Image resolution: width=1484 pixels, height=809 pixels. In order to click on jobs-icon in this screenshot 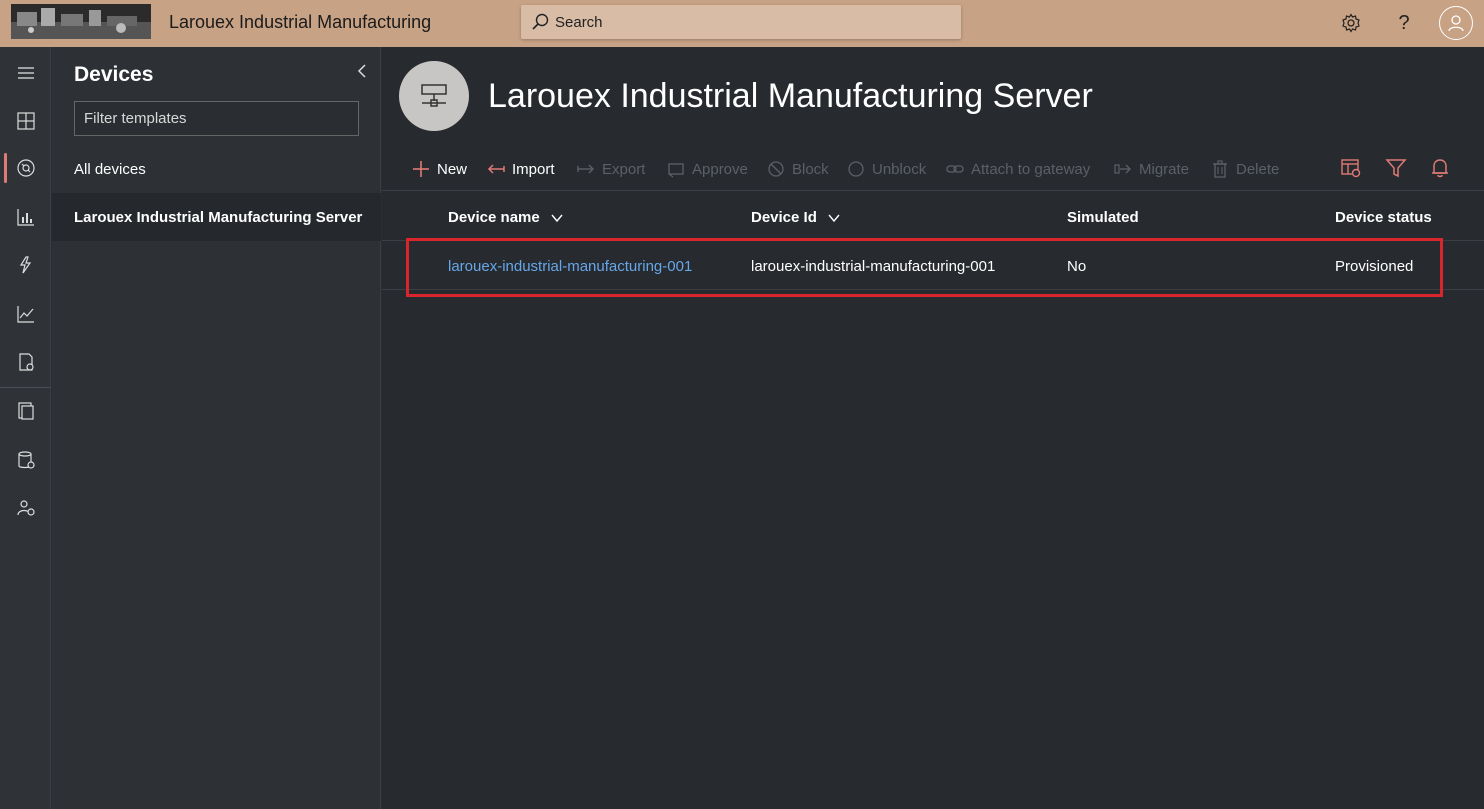, I will do `click(25, 362)`.